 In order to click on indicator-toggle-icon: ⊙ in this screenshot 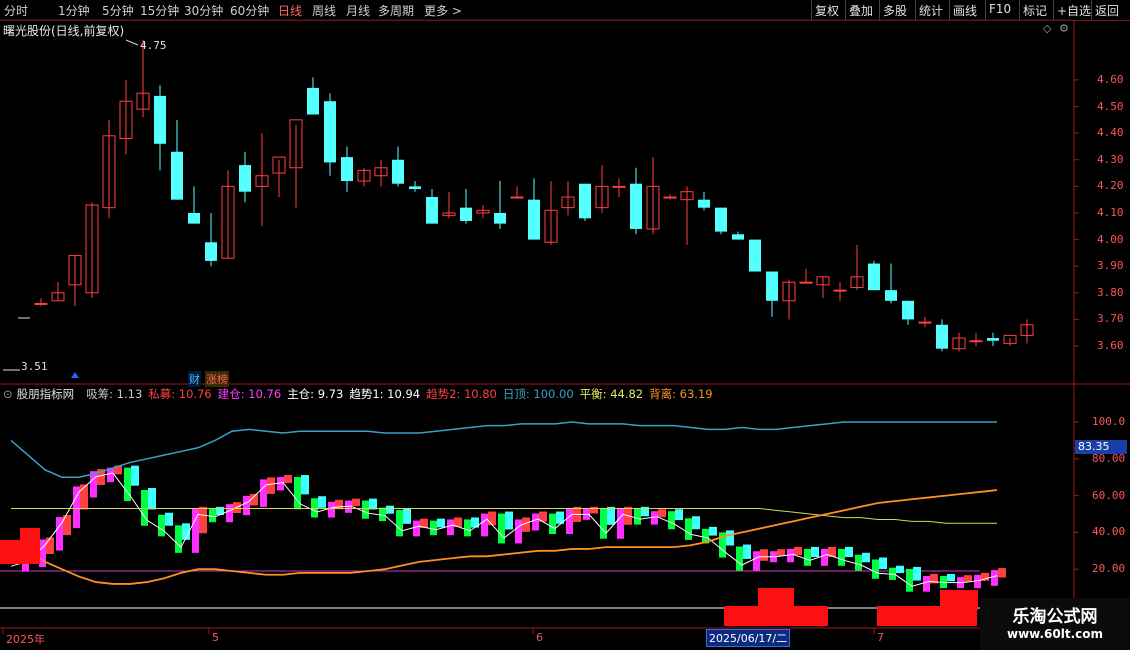, I will do `click(8, 394)`.